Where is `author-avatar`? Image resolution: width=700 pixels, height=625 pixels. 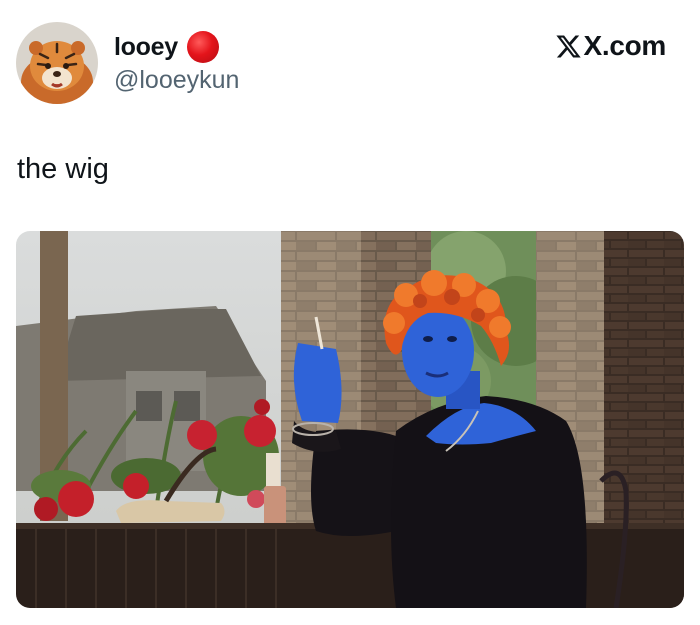
author-avatar is located at coordinates (57, 63).